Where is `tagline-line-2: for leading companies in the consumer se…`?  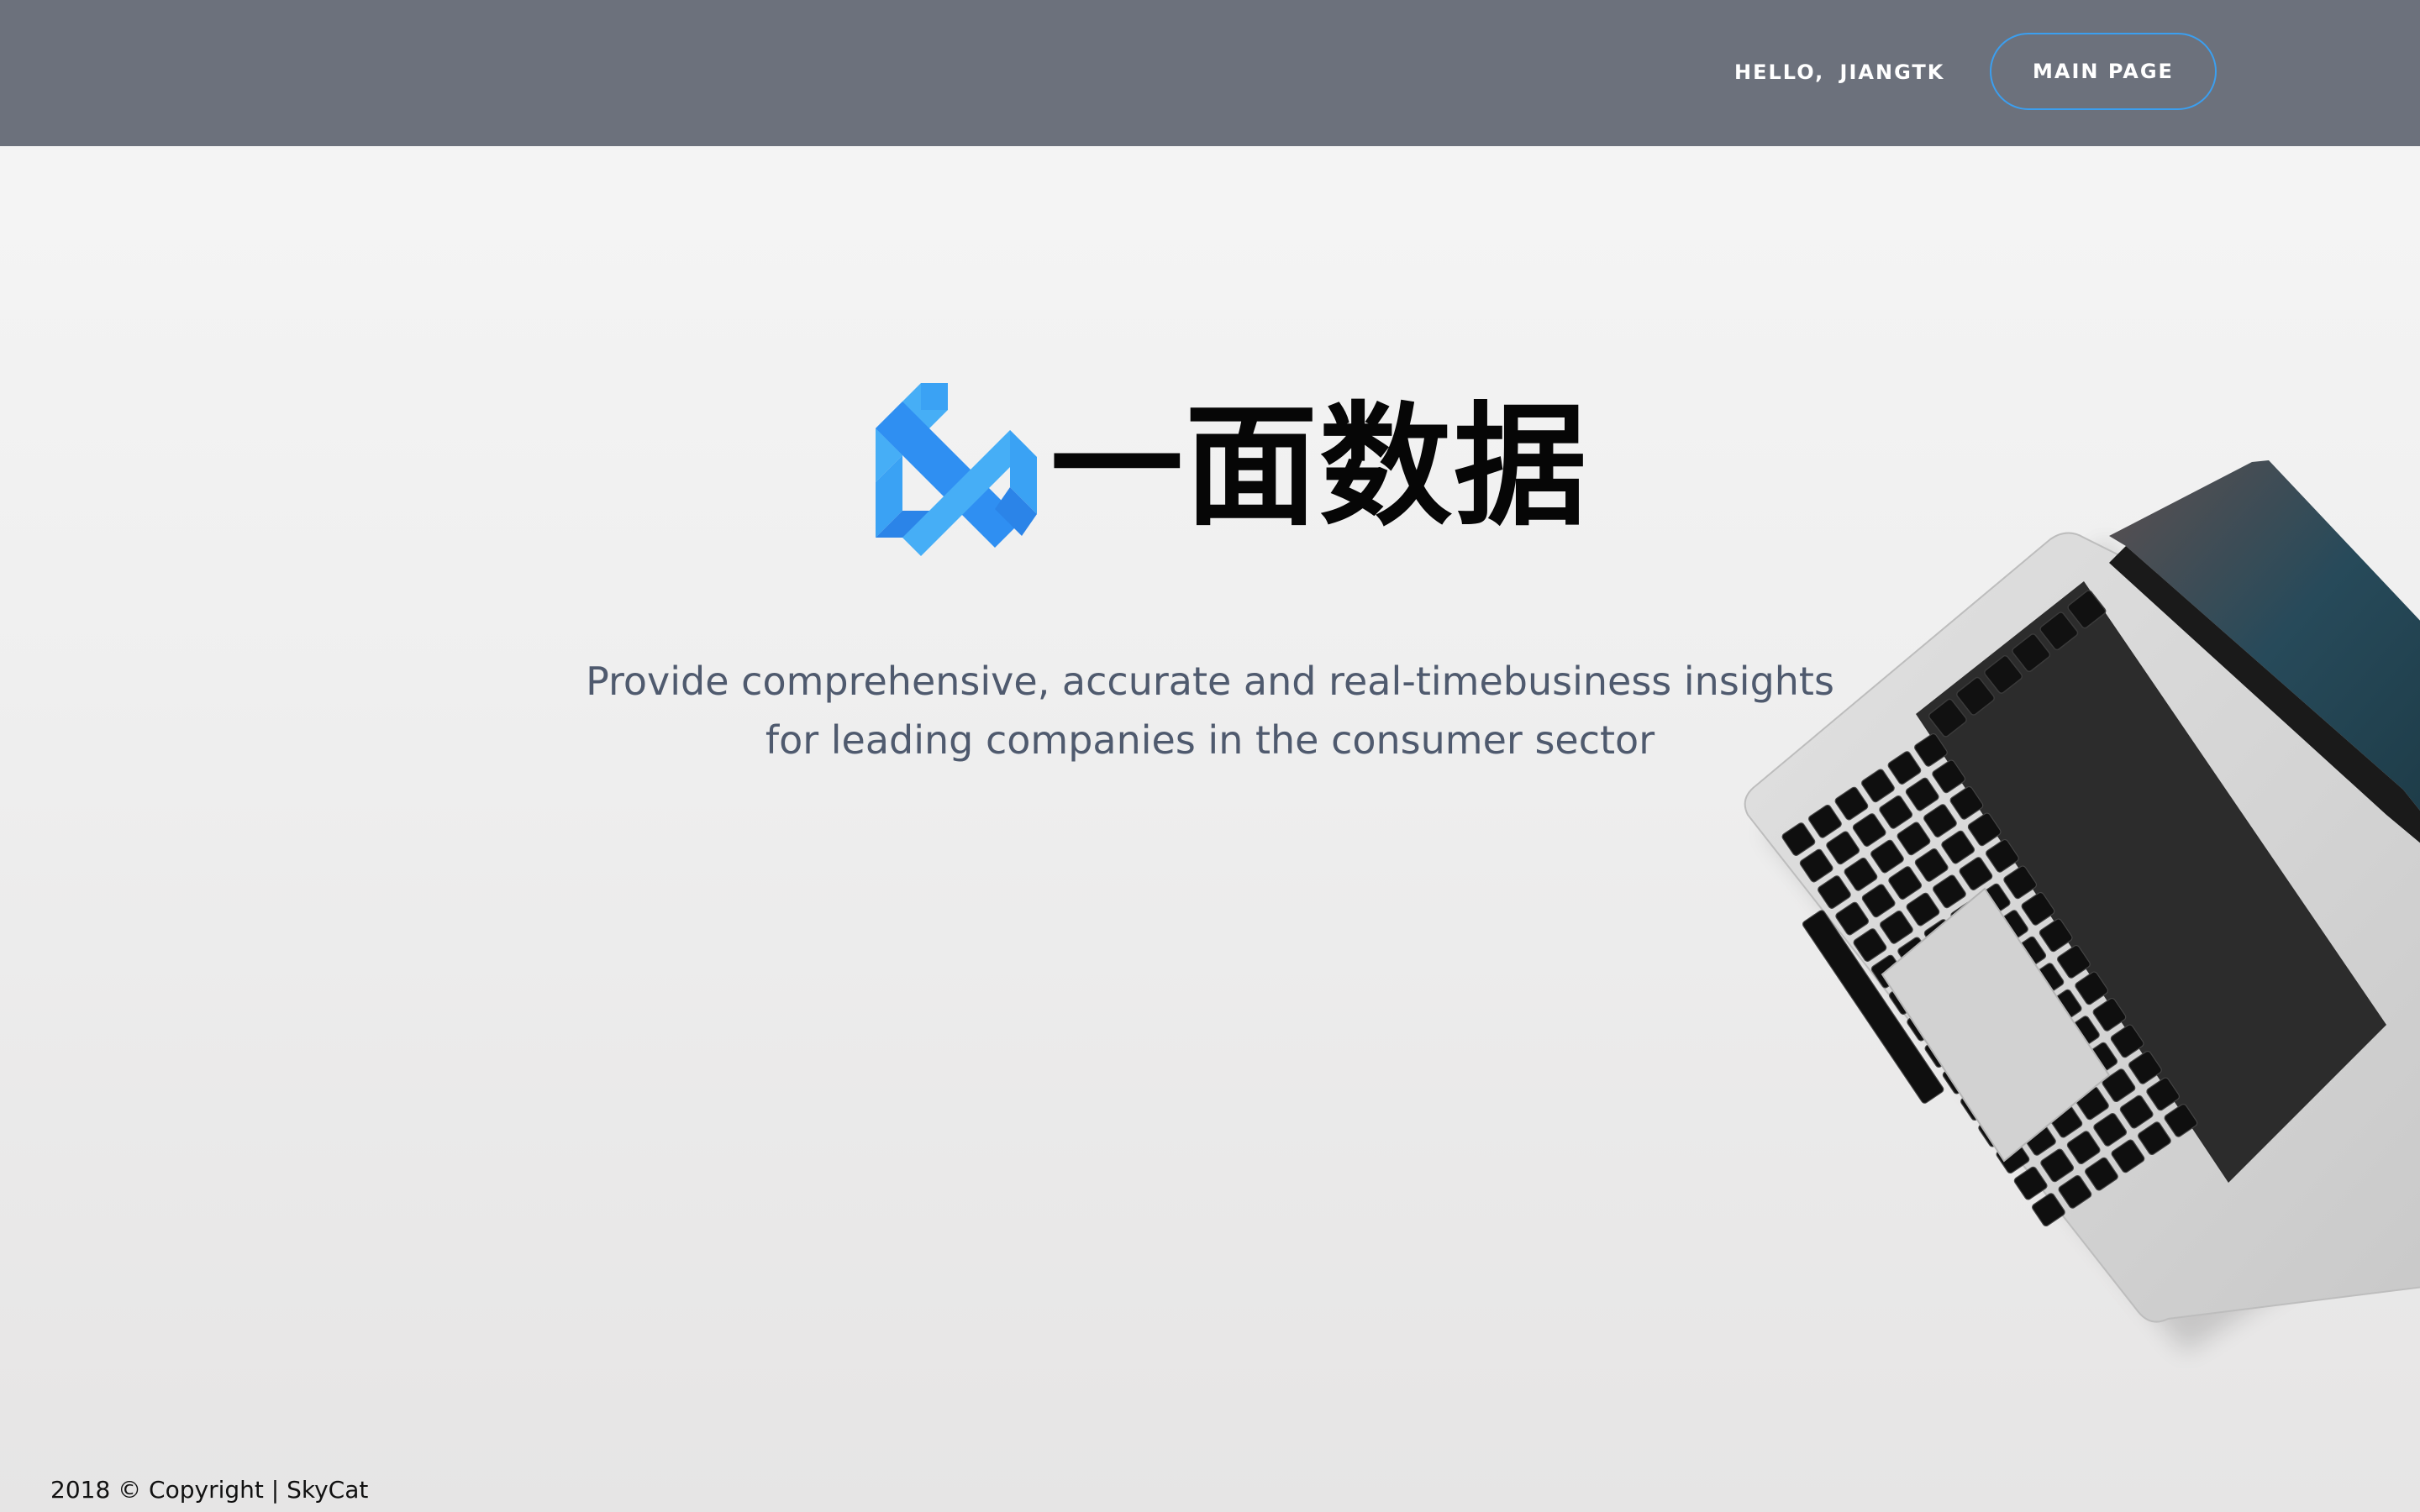
tagline-line-2: for leading companies in the consumer se… is located at coordinates (1210, 740).